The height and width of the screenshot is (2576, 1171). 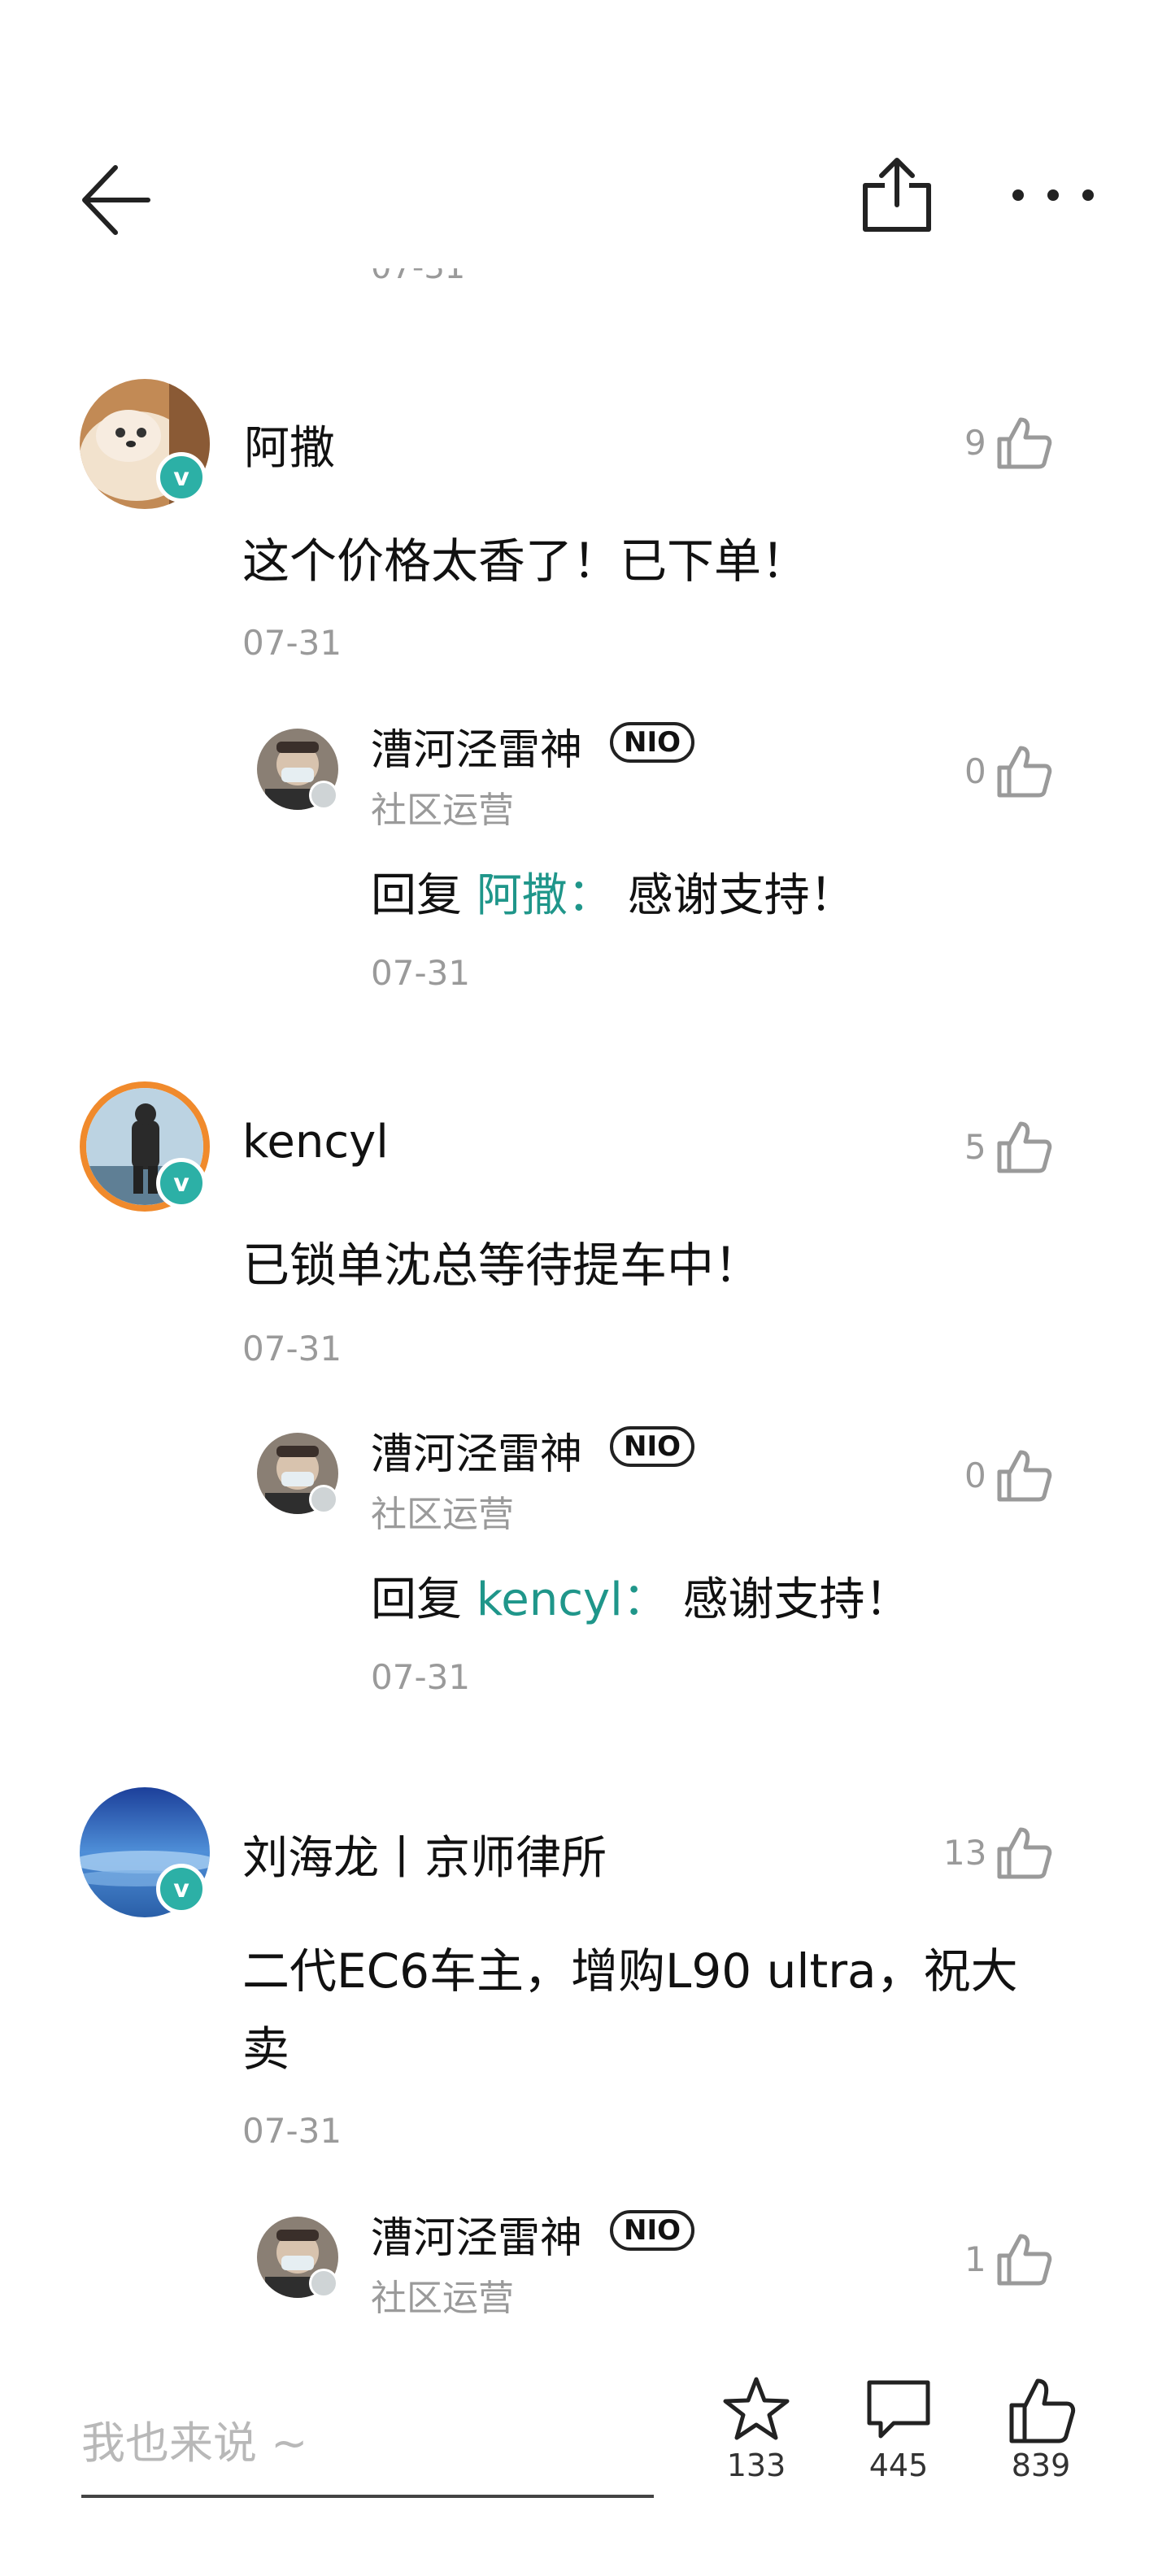 What do you see at coordinates (526, 561) in the screenshot?
I see `comment-text: 这个价格太香了！已下单！` at bounding box center [526, 561].